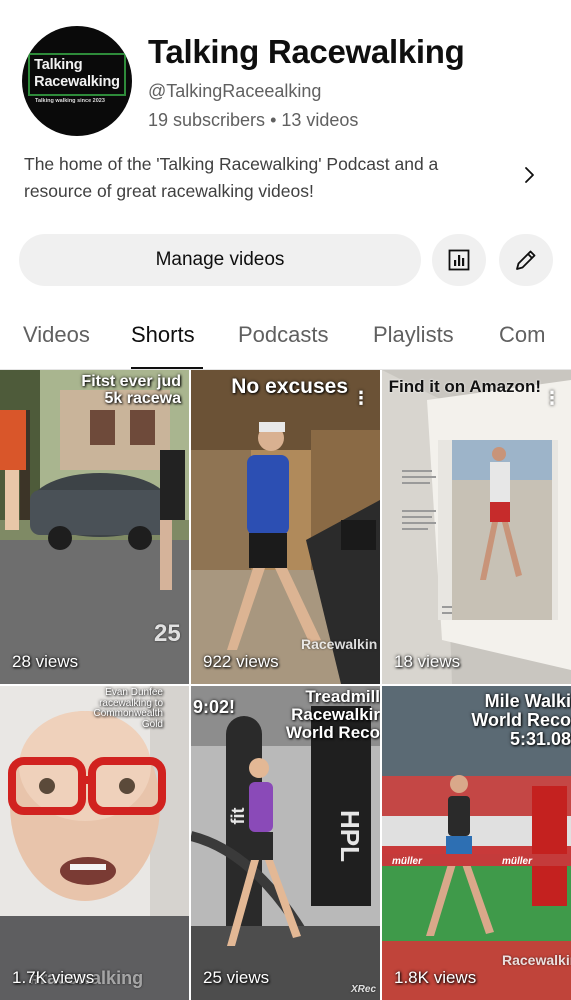  Describe the element at coordinates (289, 386) in the screenshot. I see `short-title: No excuses` at that location.